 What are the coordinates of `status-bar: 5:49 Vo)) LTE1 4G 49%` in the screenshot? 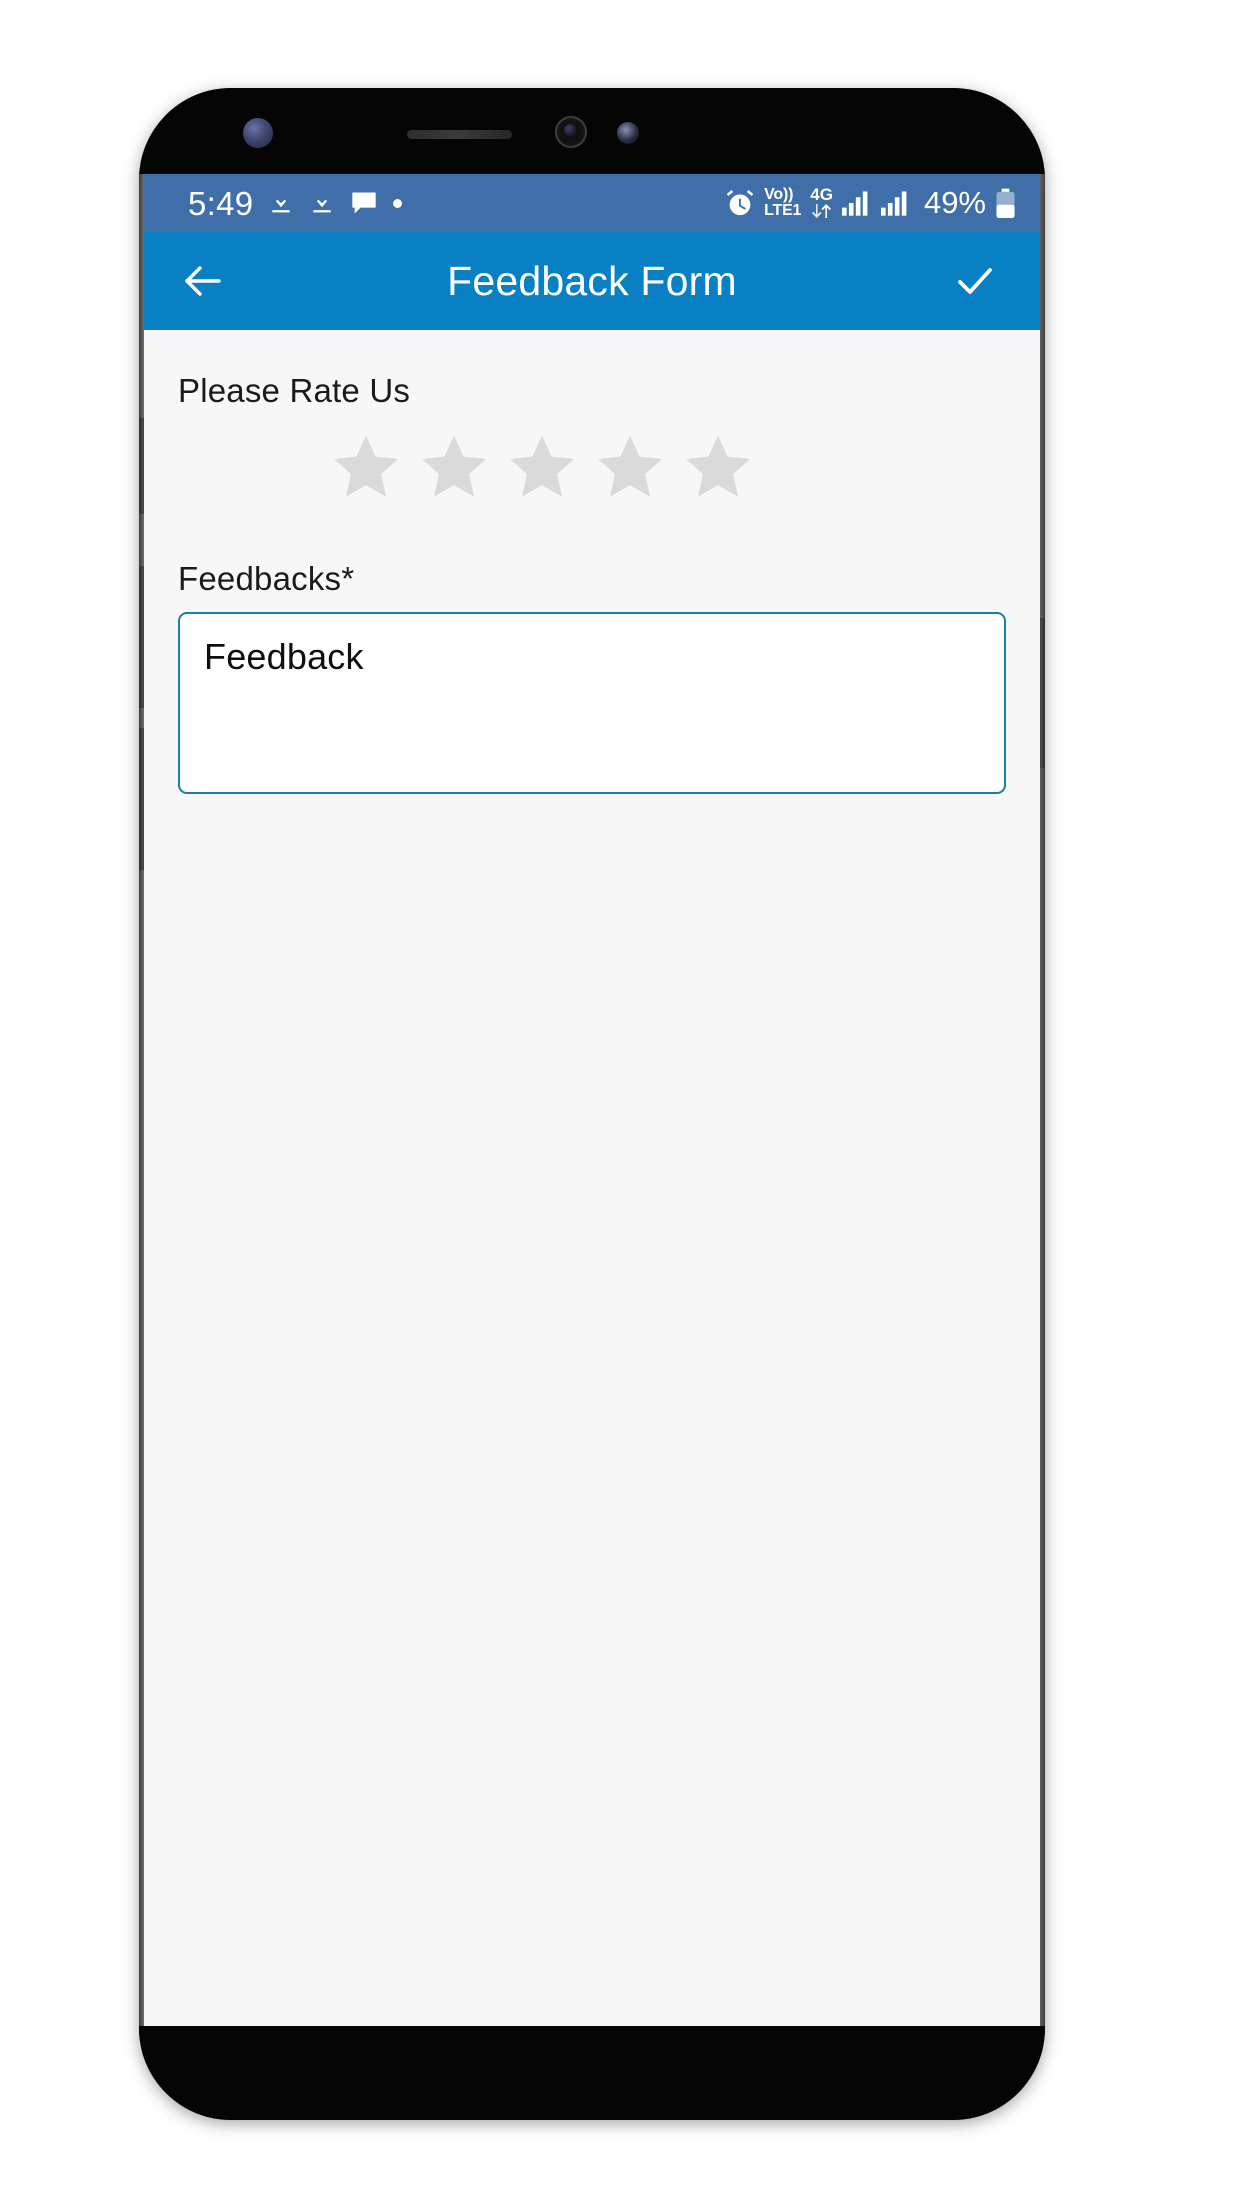 It's located at (592, 203).